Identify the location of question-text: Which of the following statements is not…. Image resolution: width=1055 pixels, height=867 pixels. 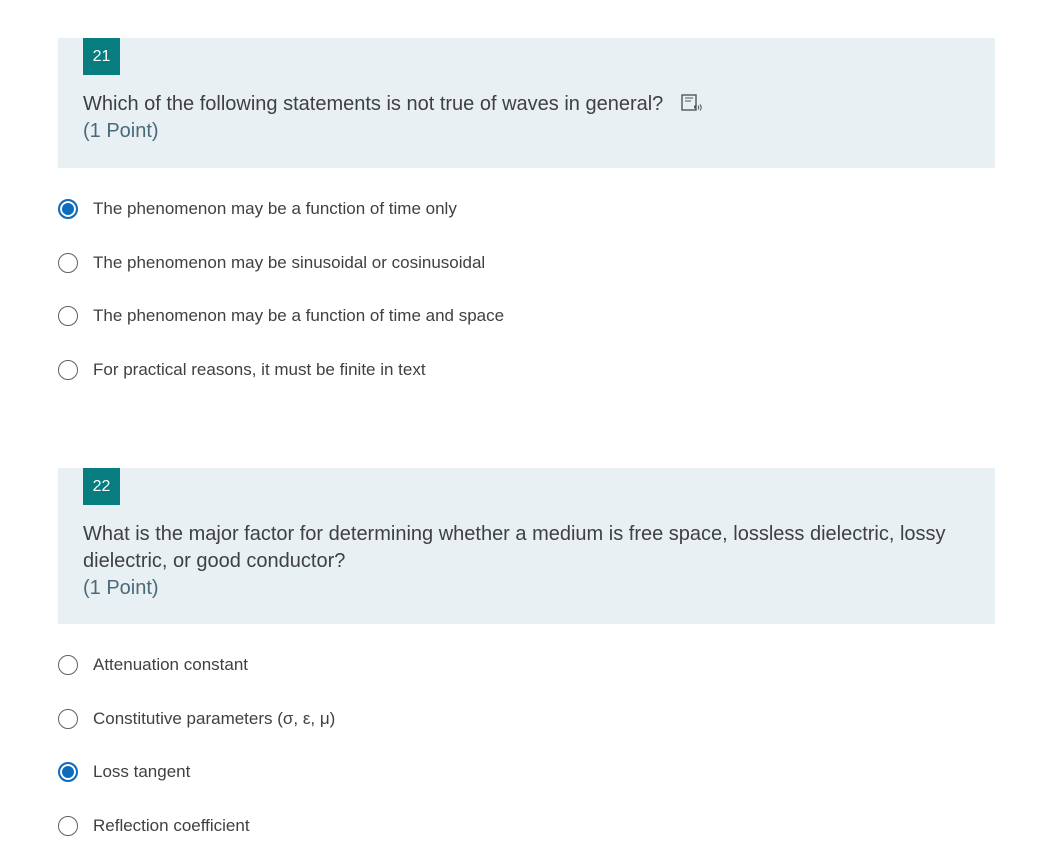
(373, 104).